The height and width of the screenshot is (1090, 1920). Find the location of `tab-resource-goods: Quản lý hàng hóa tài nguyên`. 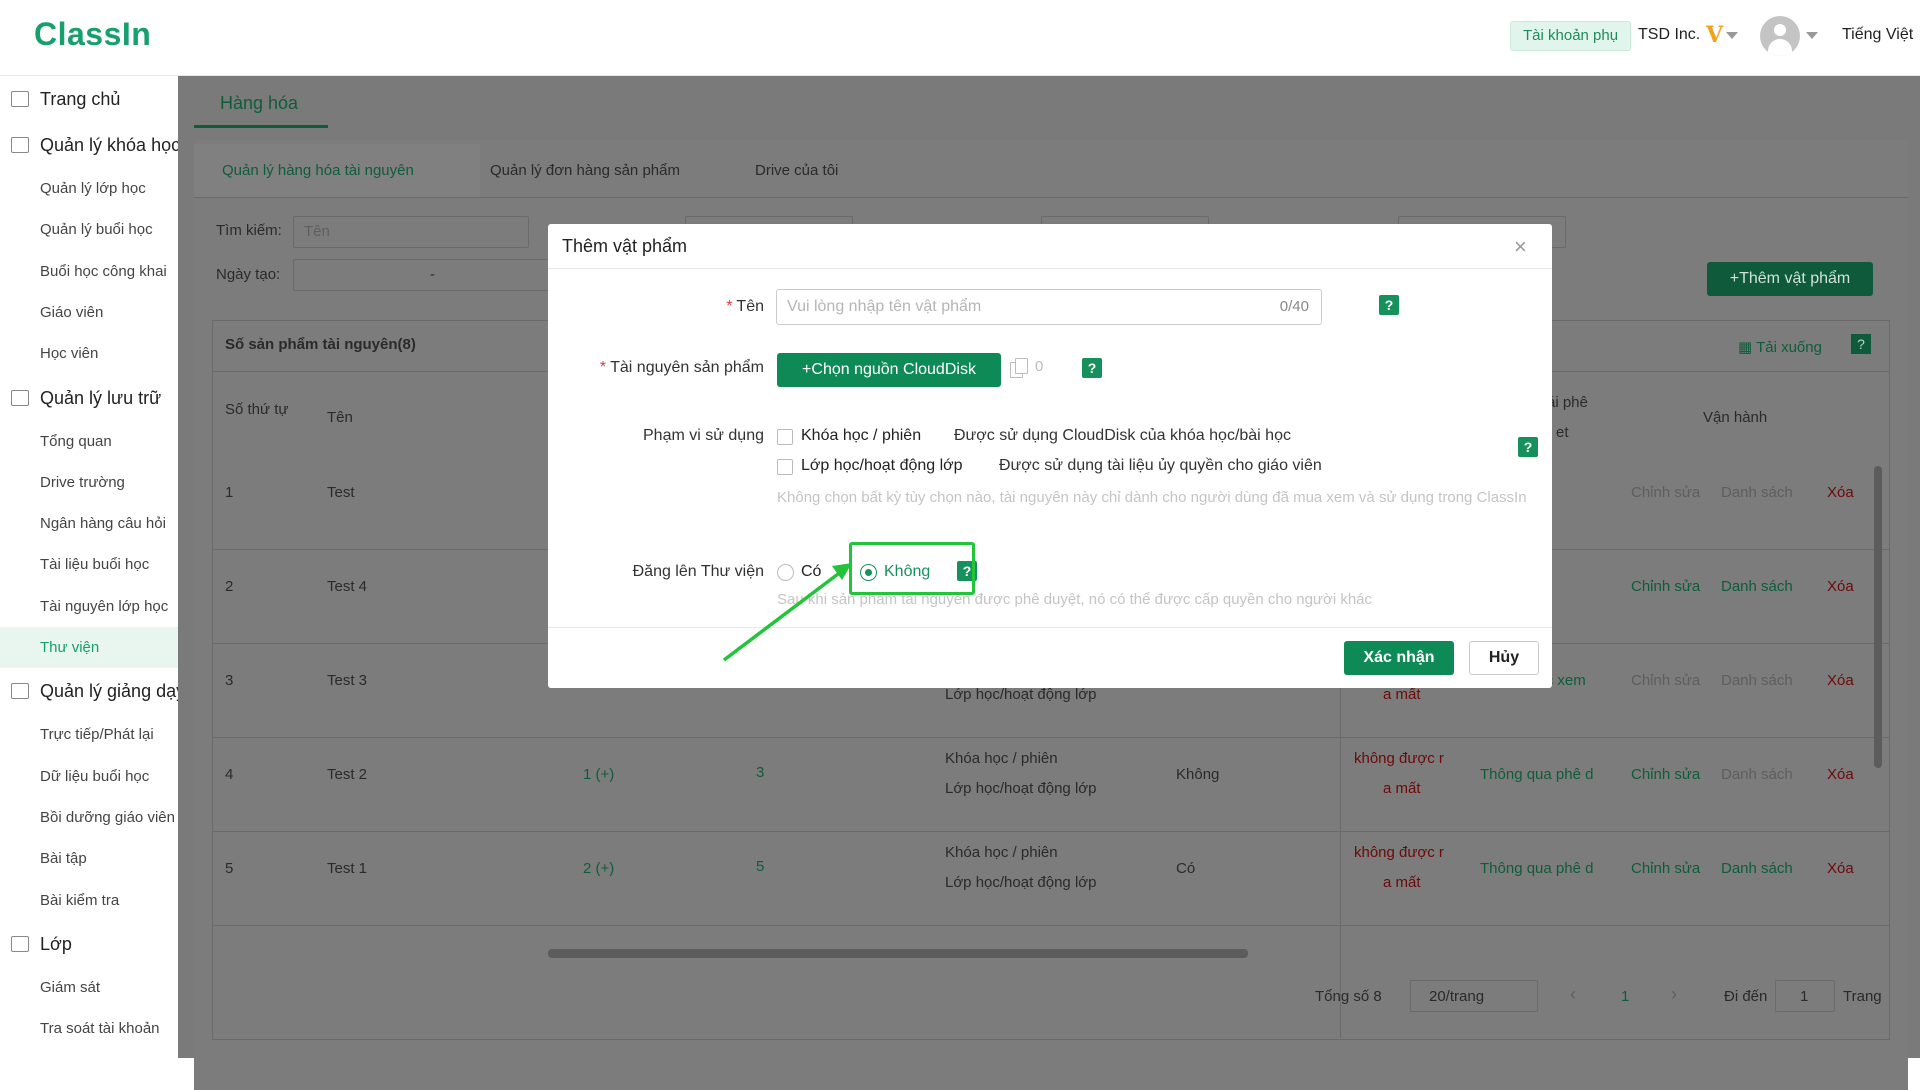

tab-resource-goods: Quản lý hàng hóa tài nguyên is located at coordinates (318, 170).